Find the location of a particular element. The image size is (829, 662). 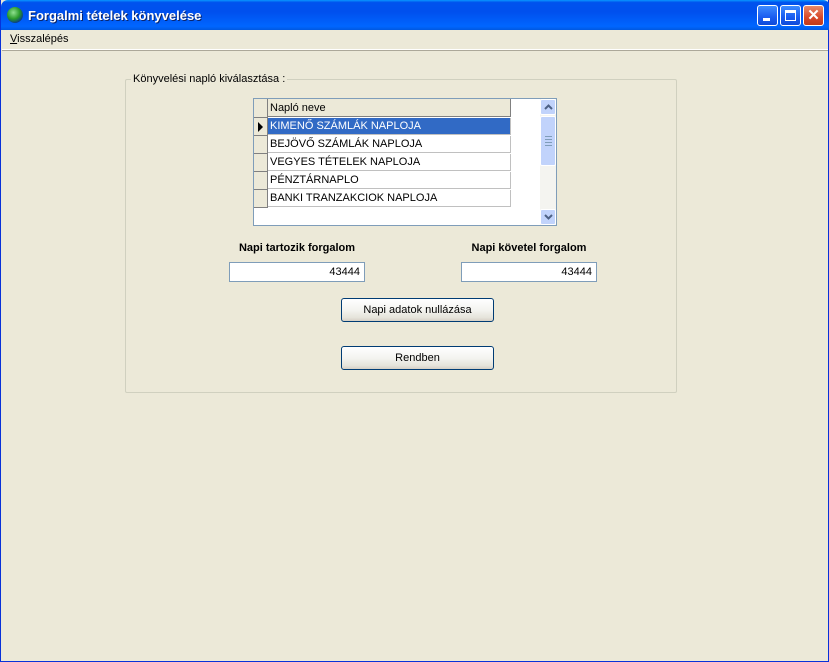

maximize-button is located at coordinates (790, 15).